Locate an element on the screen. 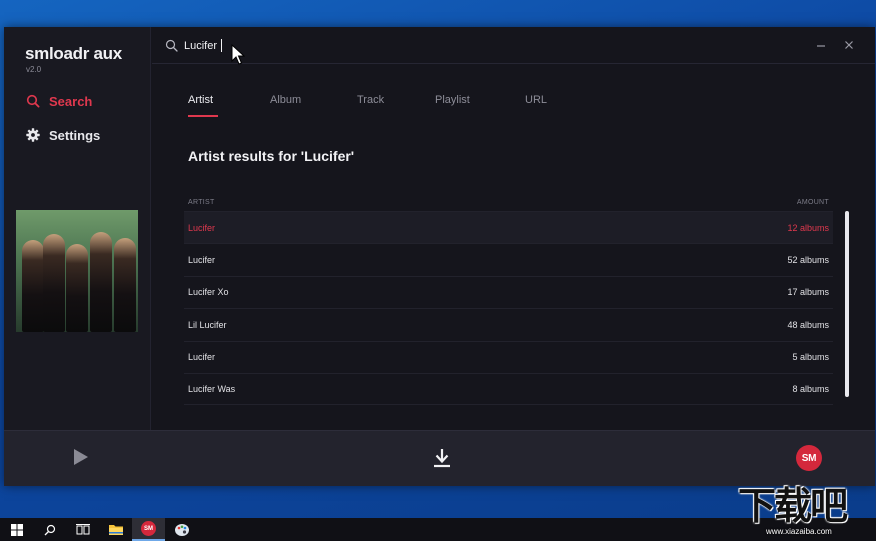 The image size is (876, 541). task-view-button is located at coordinates (82, 529).